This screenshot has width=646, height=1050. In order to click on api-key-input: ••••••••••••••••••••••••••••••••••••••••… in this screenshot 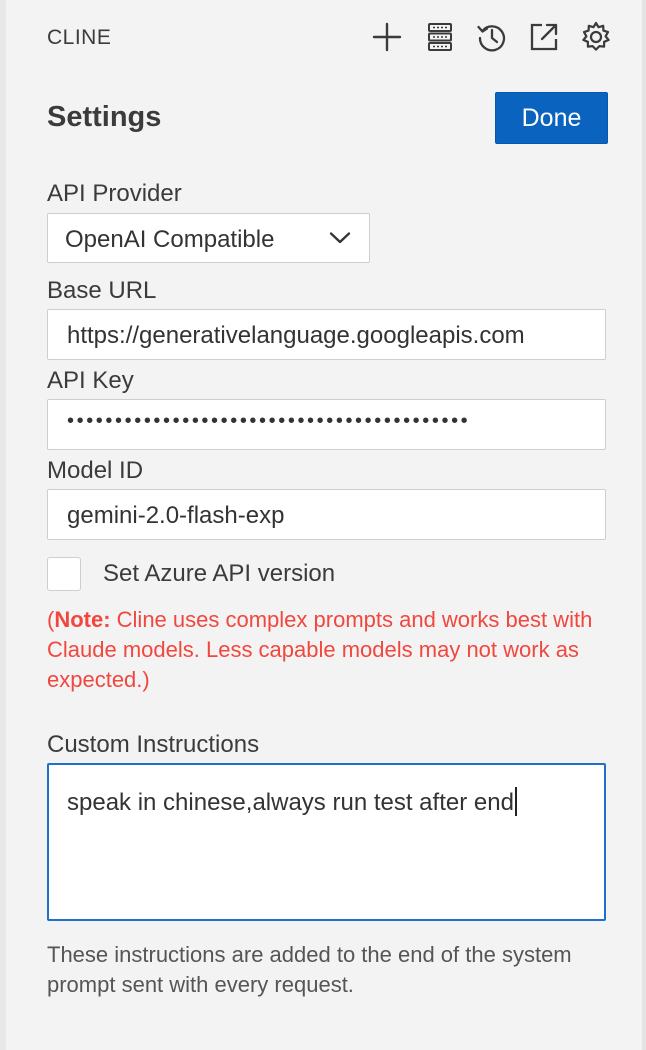, I will do `click(326, 424)`.